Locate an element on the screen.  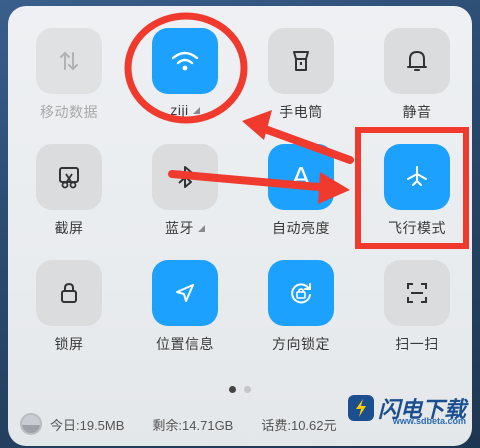
toggle-auto-brightness: A is located at coordinates (301, 177).